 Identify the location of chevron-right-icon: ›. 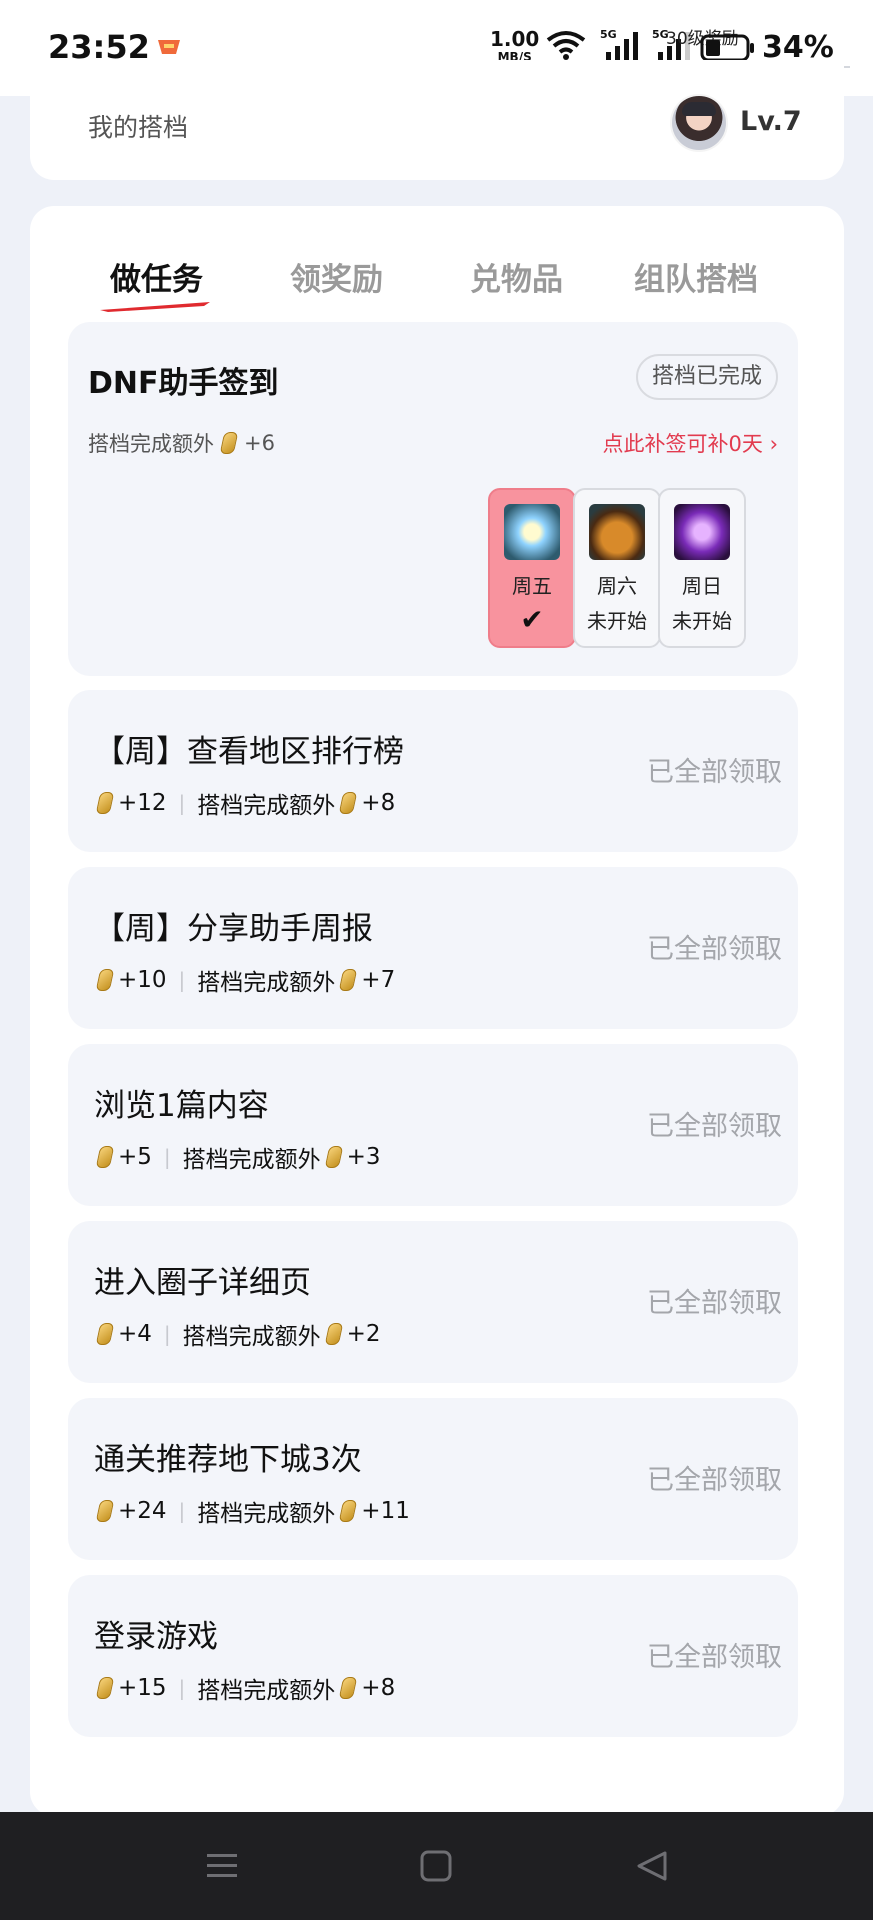
(773, 444).